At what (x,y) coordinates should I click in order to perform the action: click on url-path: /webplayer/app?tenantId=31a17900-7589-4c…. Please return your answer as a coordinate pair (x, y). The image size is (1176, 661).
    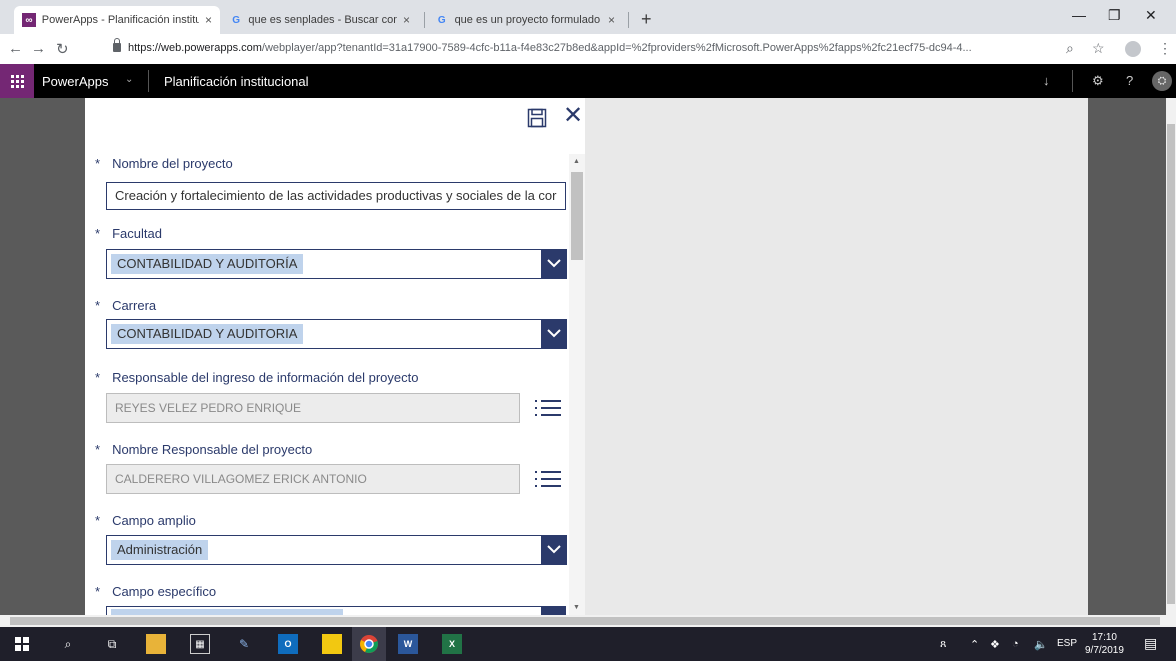
    Looking at the image, I should click on (616, 48).